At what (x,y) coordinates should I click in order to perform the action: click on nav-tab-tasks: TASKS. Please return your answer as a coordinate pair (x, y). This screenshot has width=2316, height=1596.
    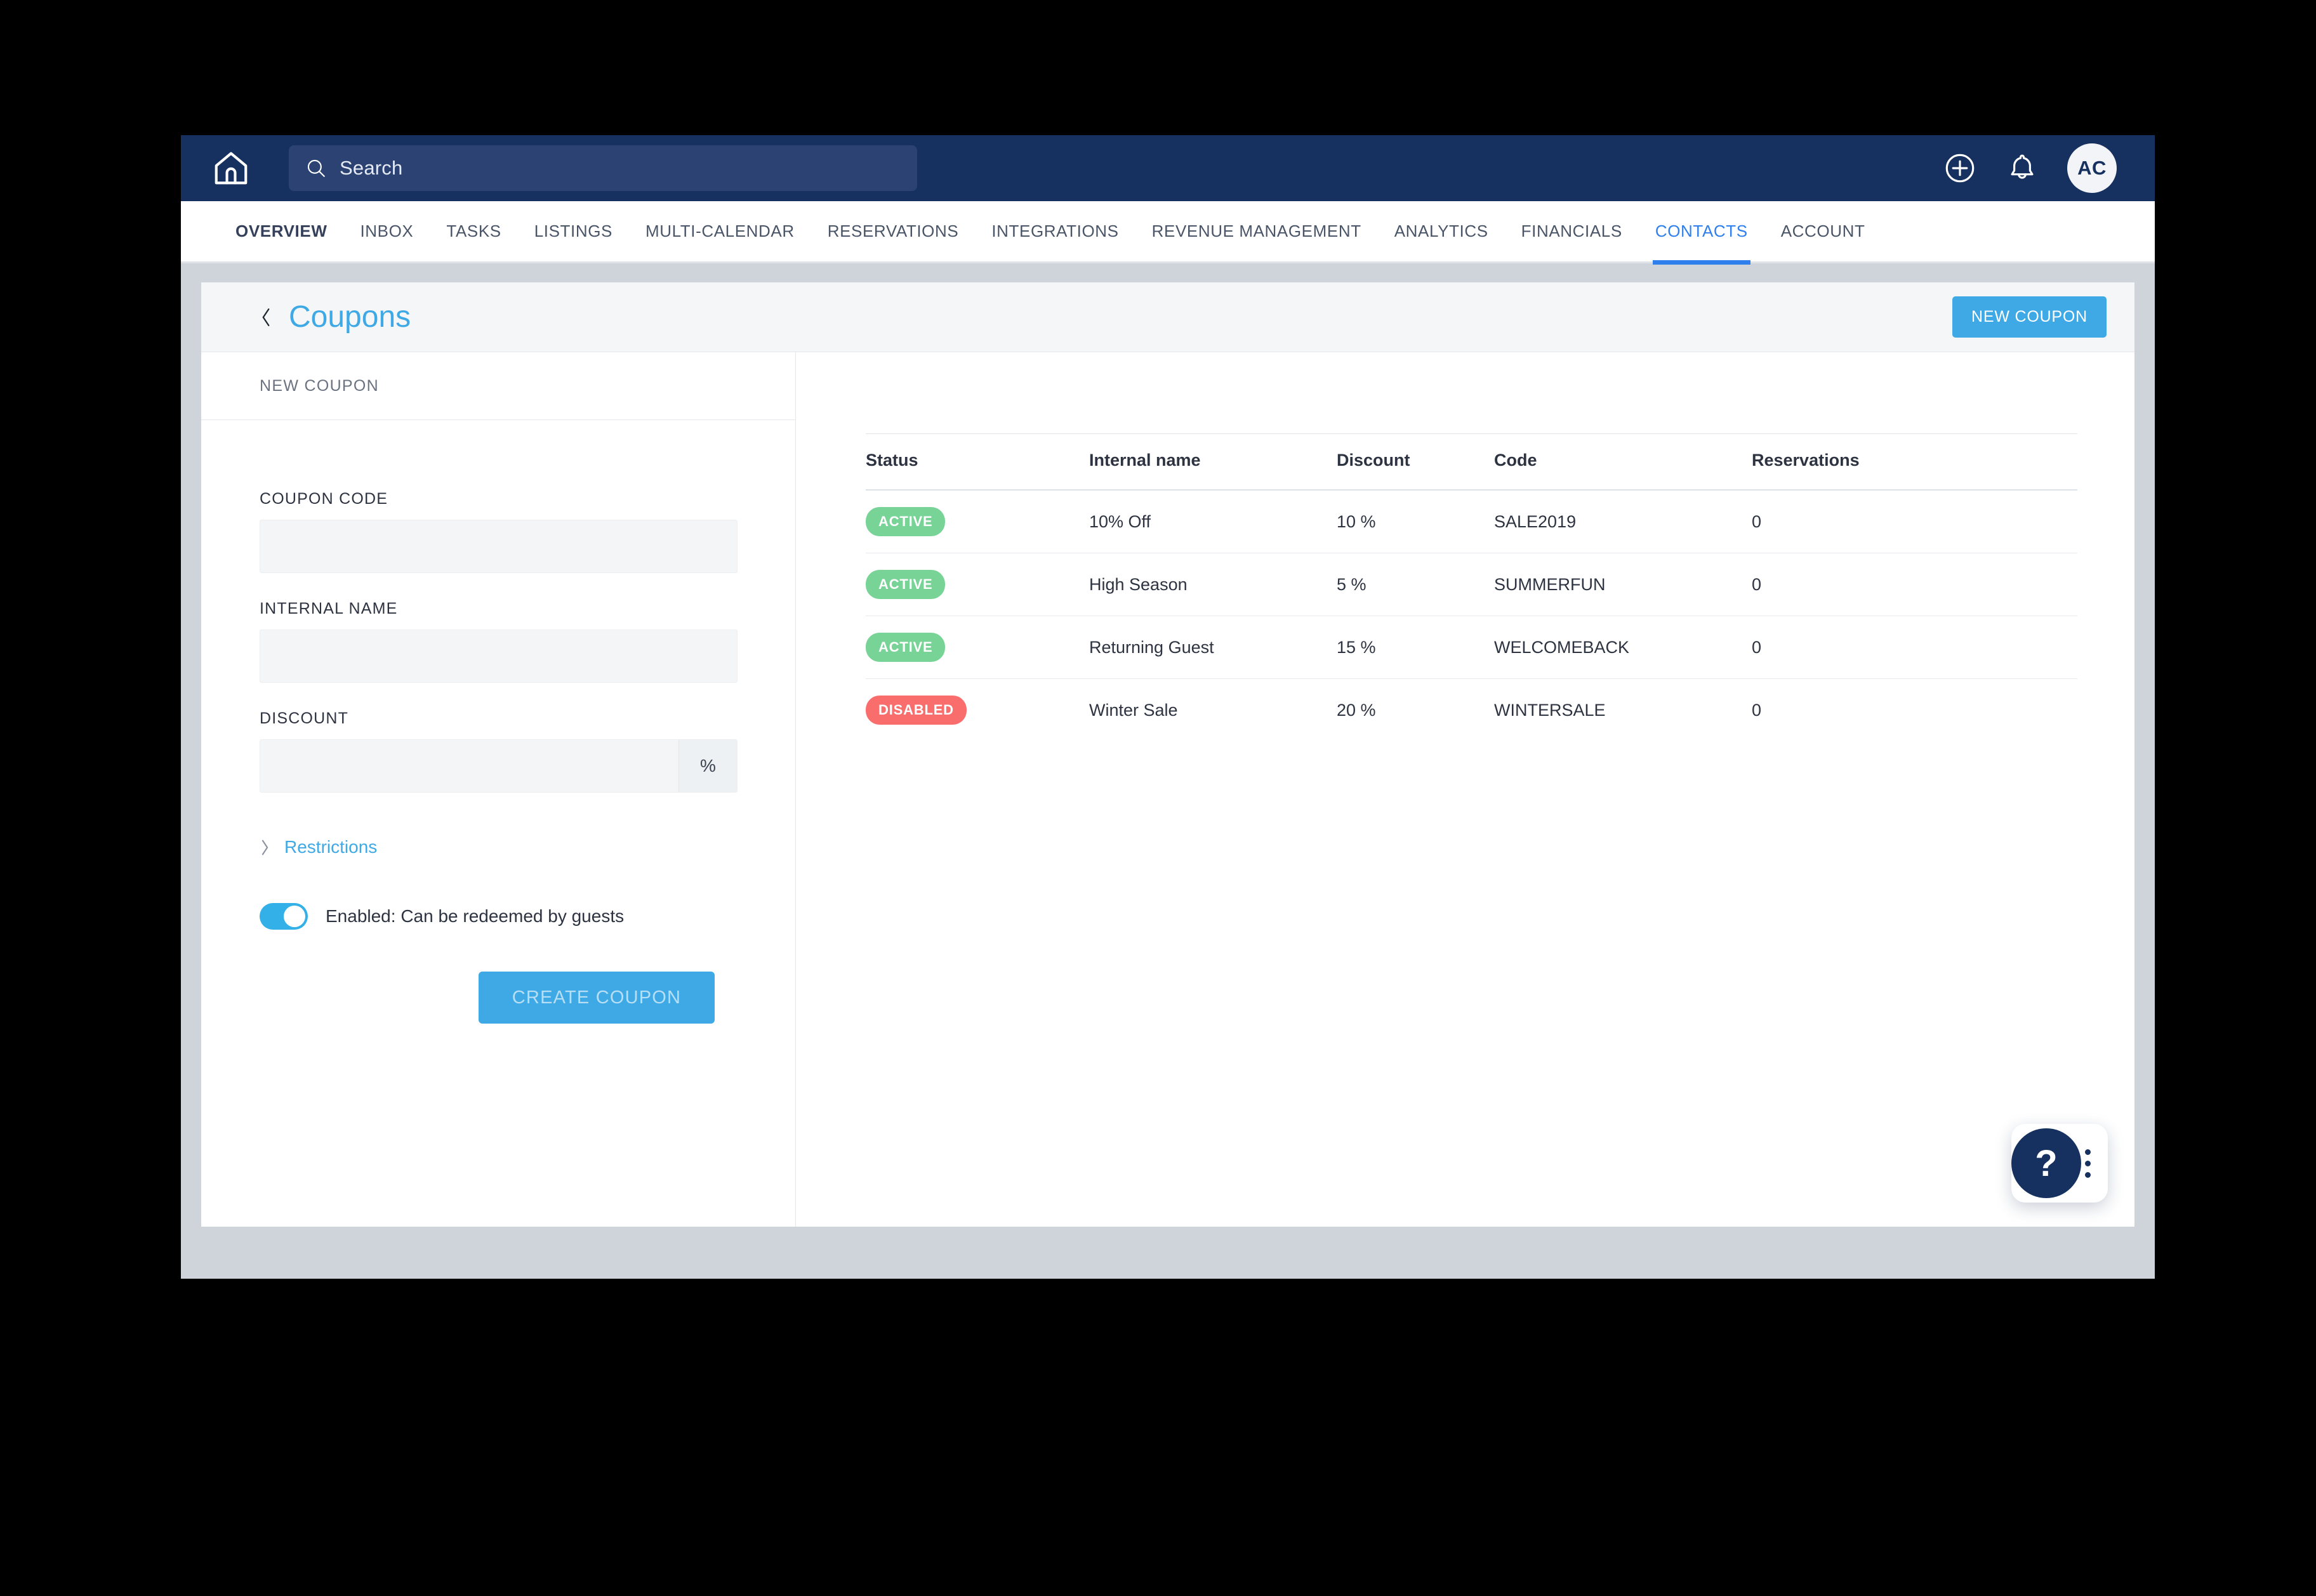
    Looking at the image, I should click on (473, 232).